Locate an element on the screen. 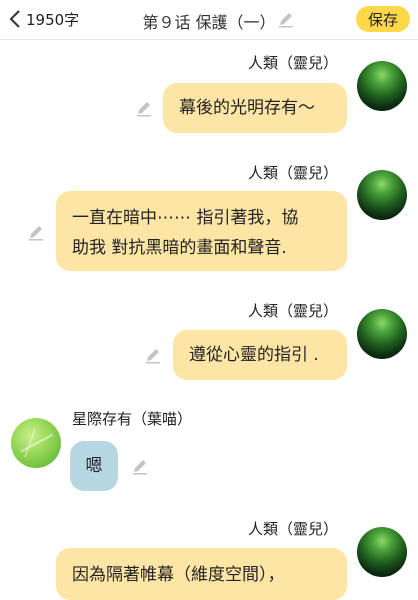 The height and width of the screenshot is (600, 418). message-bubble: 遵從心靈的指引 . is located at coordinates (260, 355).